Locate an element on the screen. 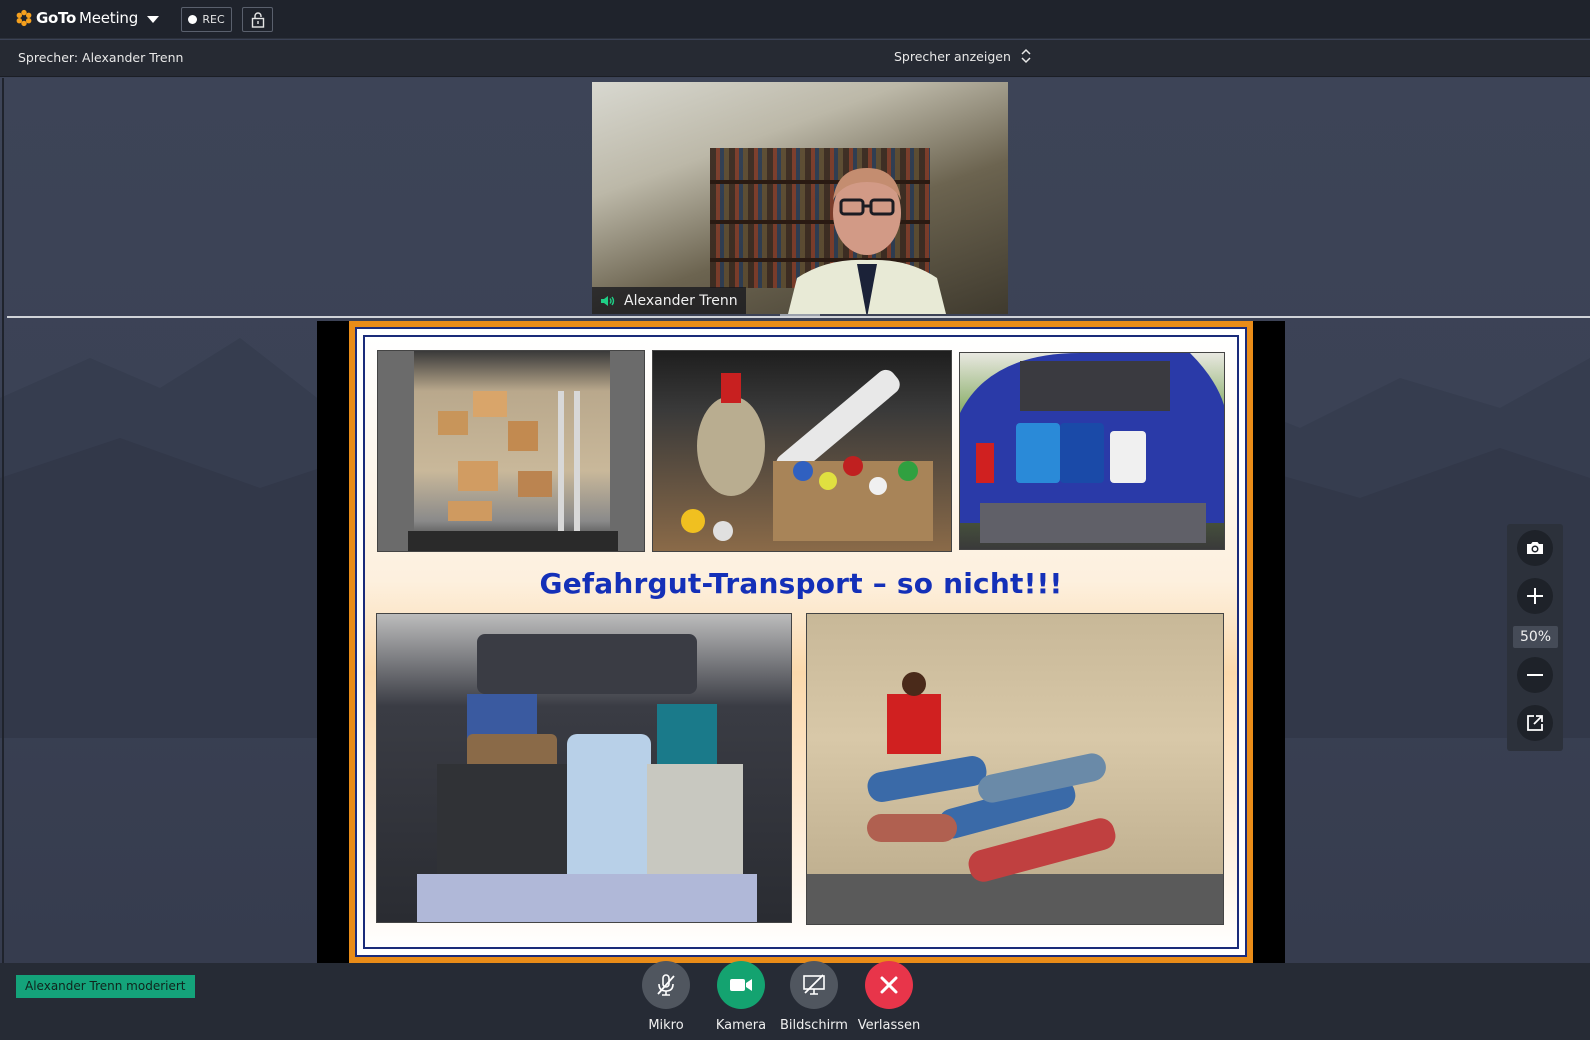  leave-button is located at coordinates (889, 985).